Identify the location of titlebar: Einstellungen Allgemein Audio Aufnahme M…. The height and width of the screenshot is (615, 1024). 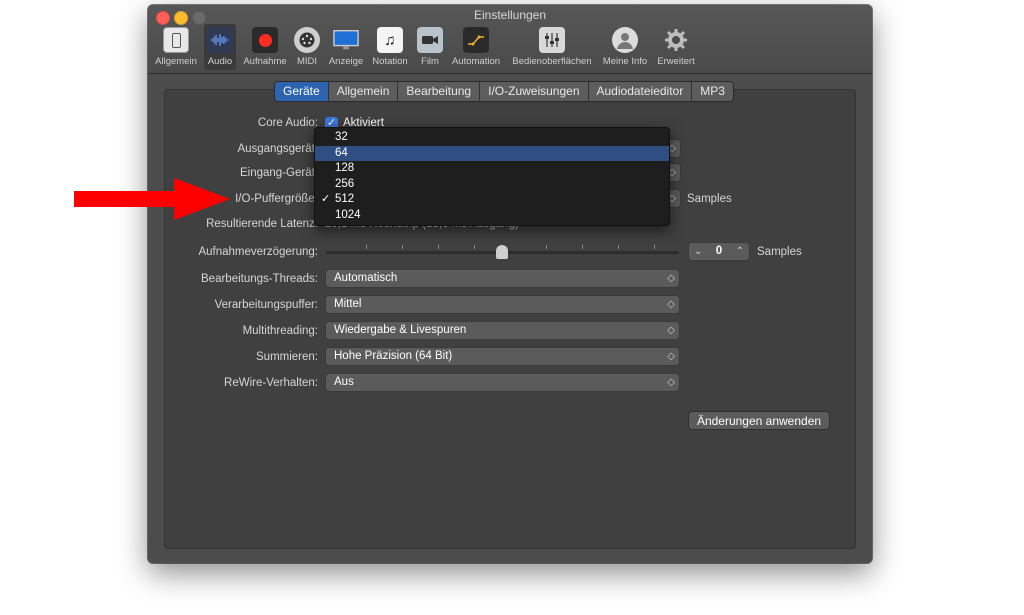
(510, 39).